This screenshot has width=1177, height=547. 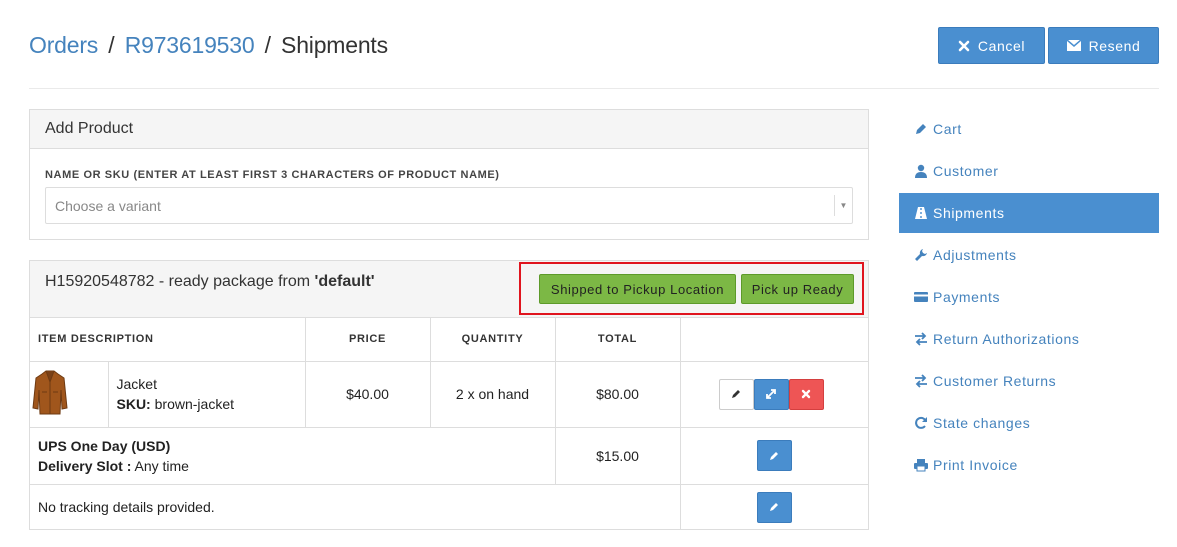 I want to click on table-header-row: ITEM DESCRIPTION PRICE QUANTITY TOTAL, so click(x=449, y=340).